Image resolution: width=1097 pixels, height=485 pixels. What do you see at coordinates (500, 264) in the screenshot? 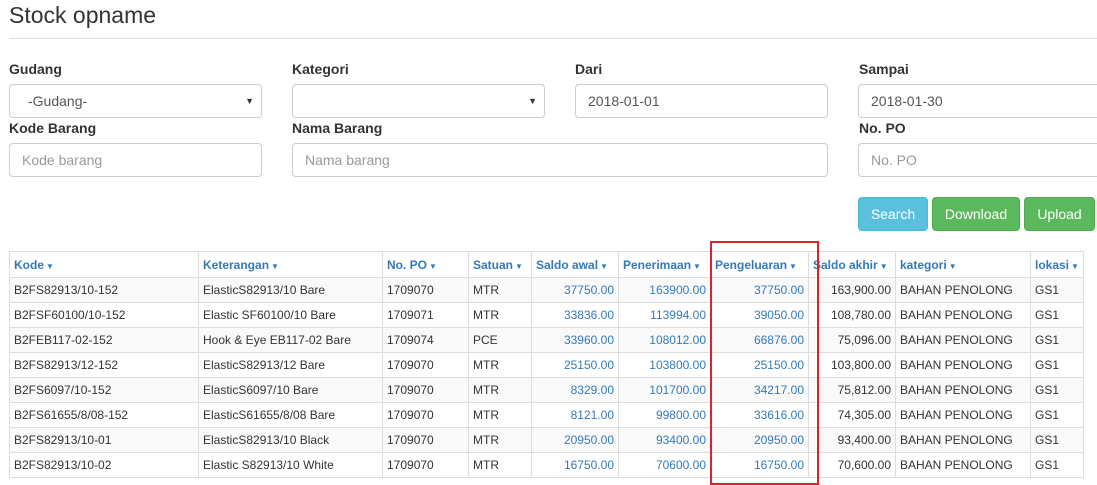
I see `column-header-satuan: Satuan ▼` at bounding box center [500, 264].